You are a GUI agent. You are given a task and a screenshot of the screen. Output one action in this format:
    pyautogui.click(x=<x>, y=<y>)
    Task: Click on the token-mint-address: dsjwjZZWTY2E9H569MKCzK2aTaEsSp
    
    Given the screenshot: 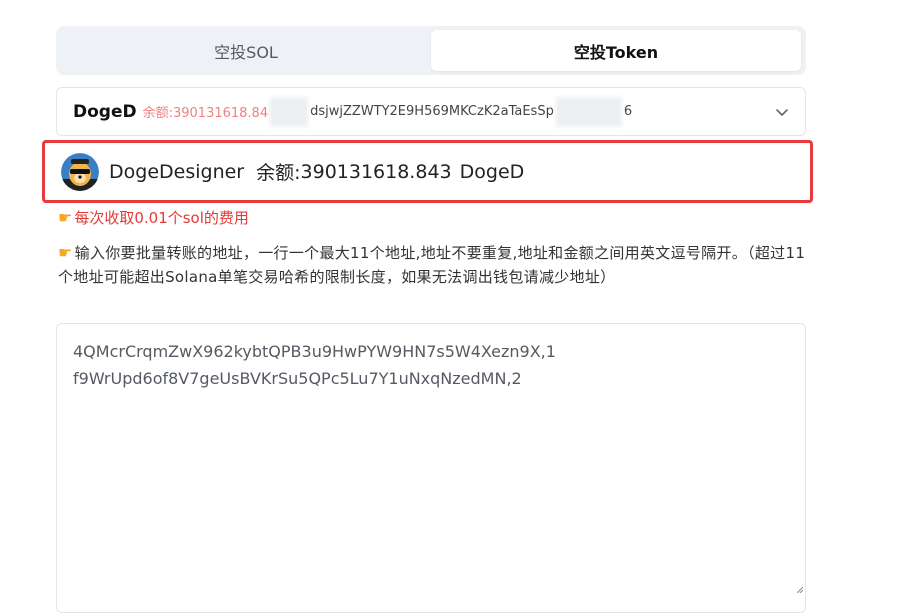 What is the action you would take?
    pyautogui.click(x=432, y=111)
    